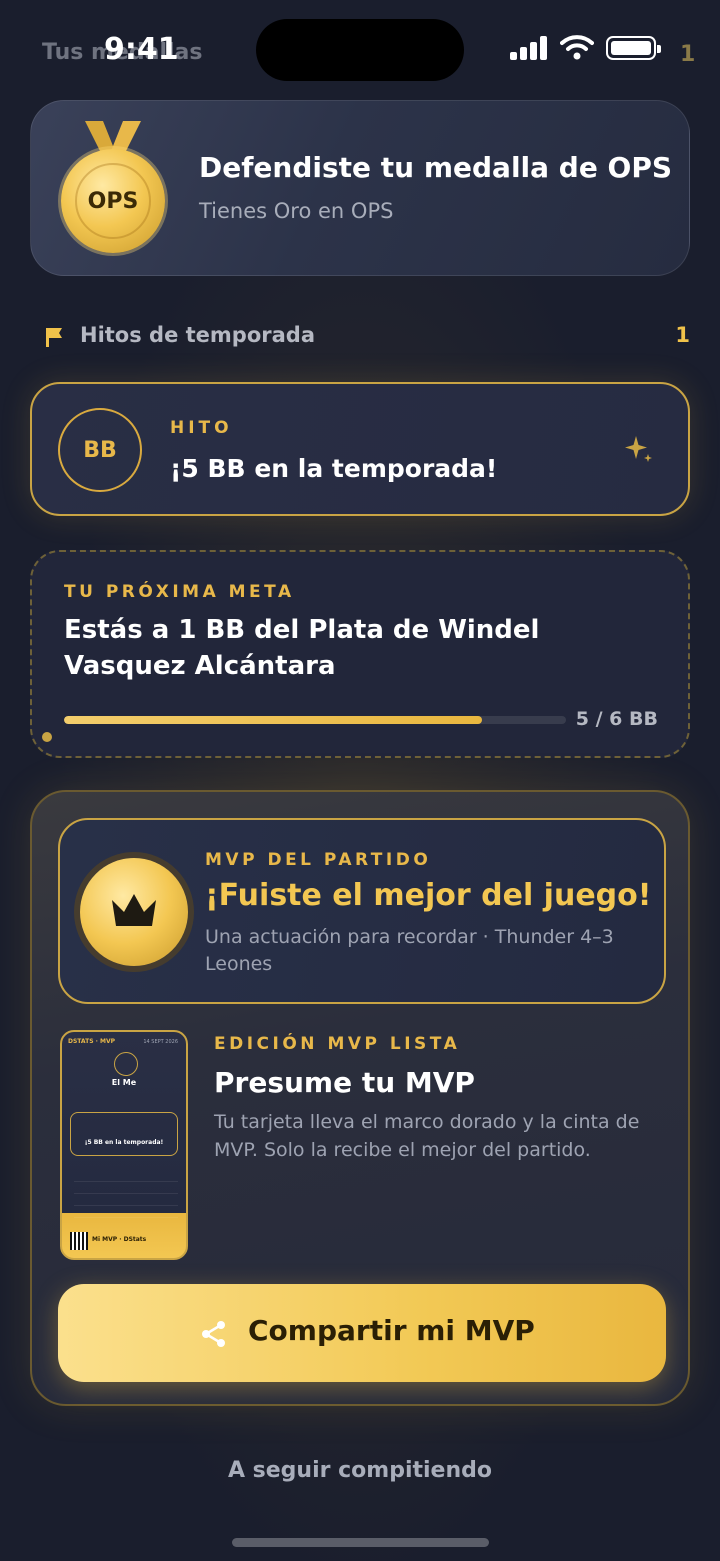  Describe the element at coordinates (682, 335) in the screenshot. I see `section-count: 1` at that location.